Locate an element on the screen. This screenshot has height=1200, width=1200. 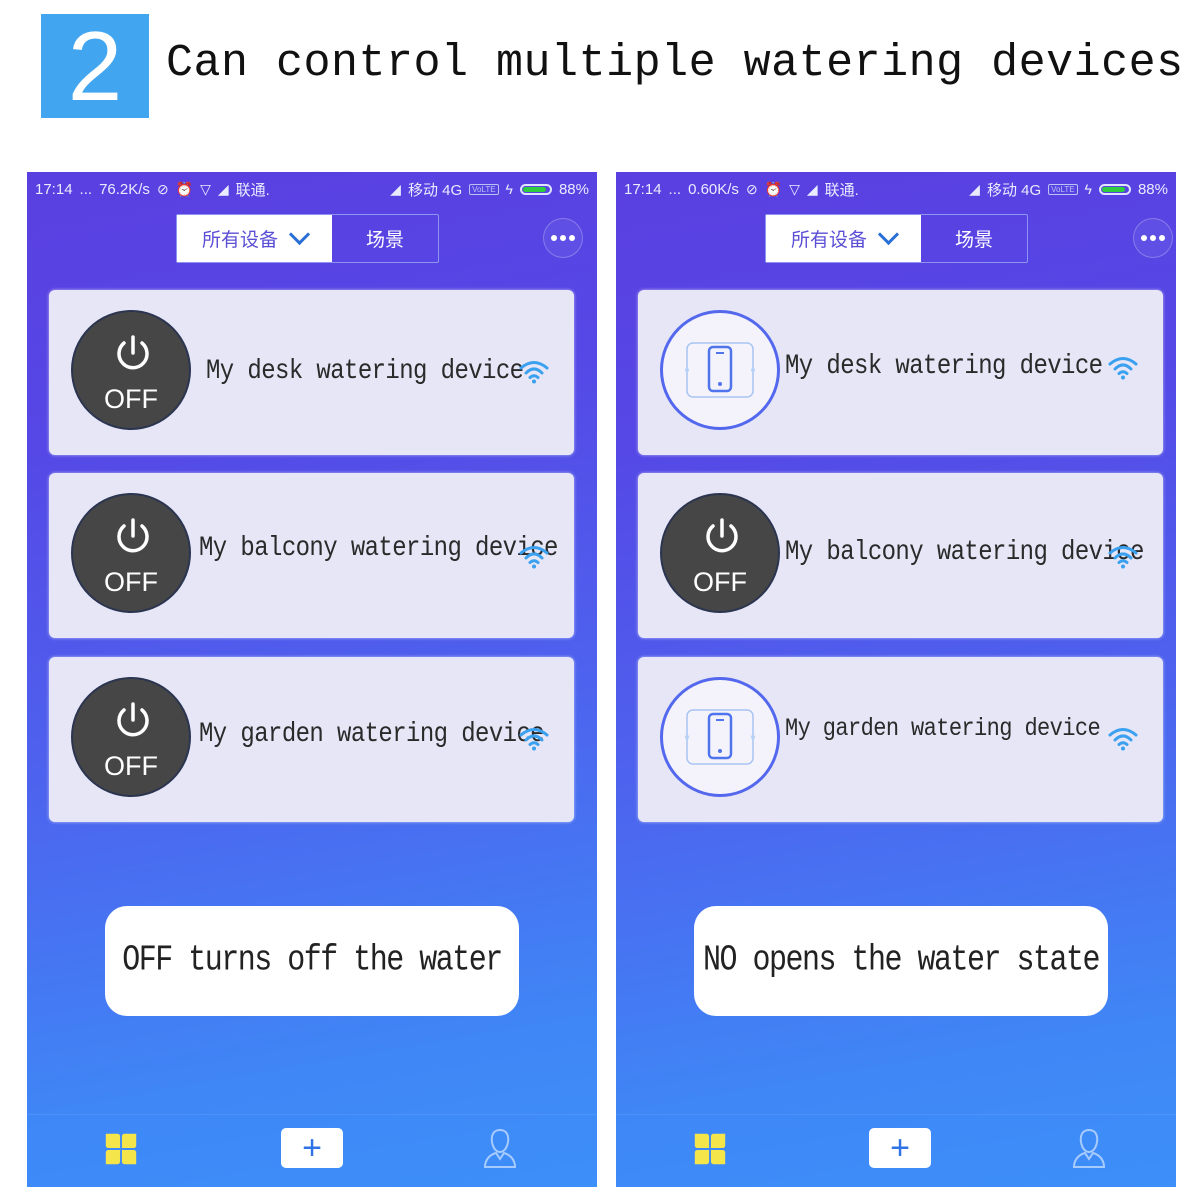
caption-text: NO opens the water state is located at coordinates (901, 961).